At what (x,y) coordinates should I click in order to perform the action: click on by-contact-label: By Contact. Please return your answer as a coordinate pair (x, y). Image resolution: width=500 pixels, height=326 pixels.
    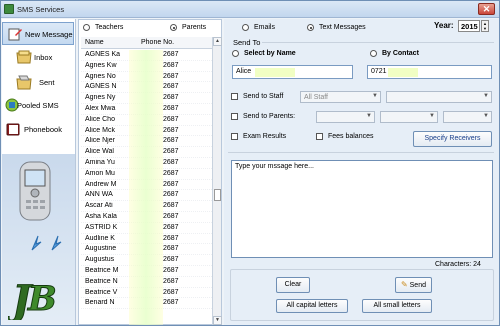
    Looking at the image, I should click on (400, 54).